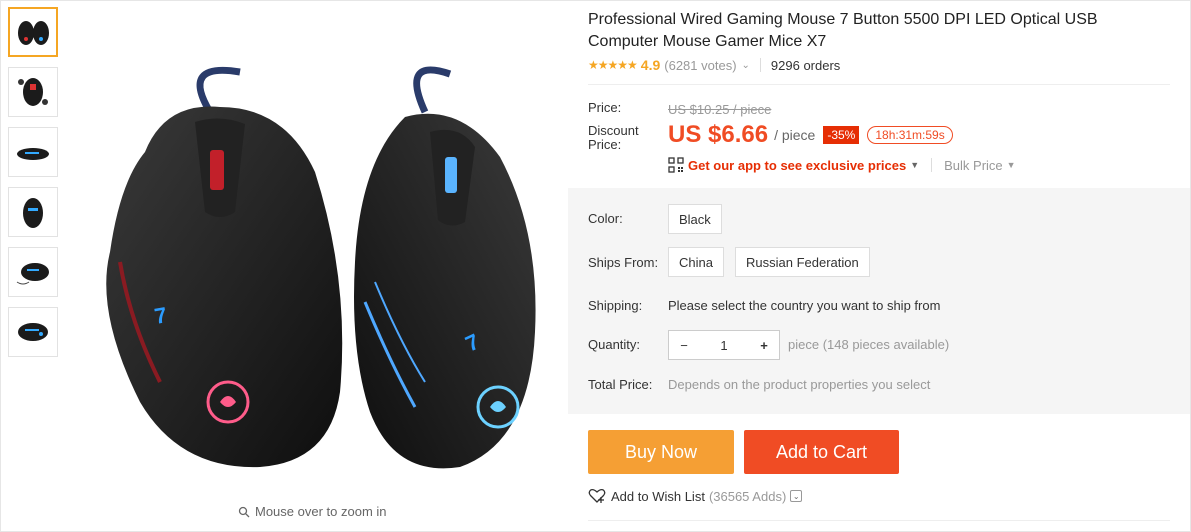 The width and height of the screenshot is (1191, 532). I want to click on star-rating-icon: ★★★★★, so click(613, 65).